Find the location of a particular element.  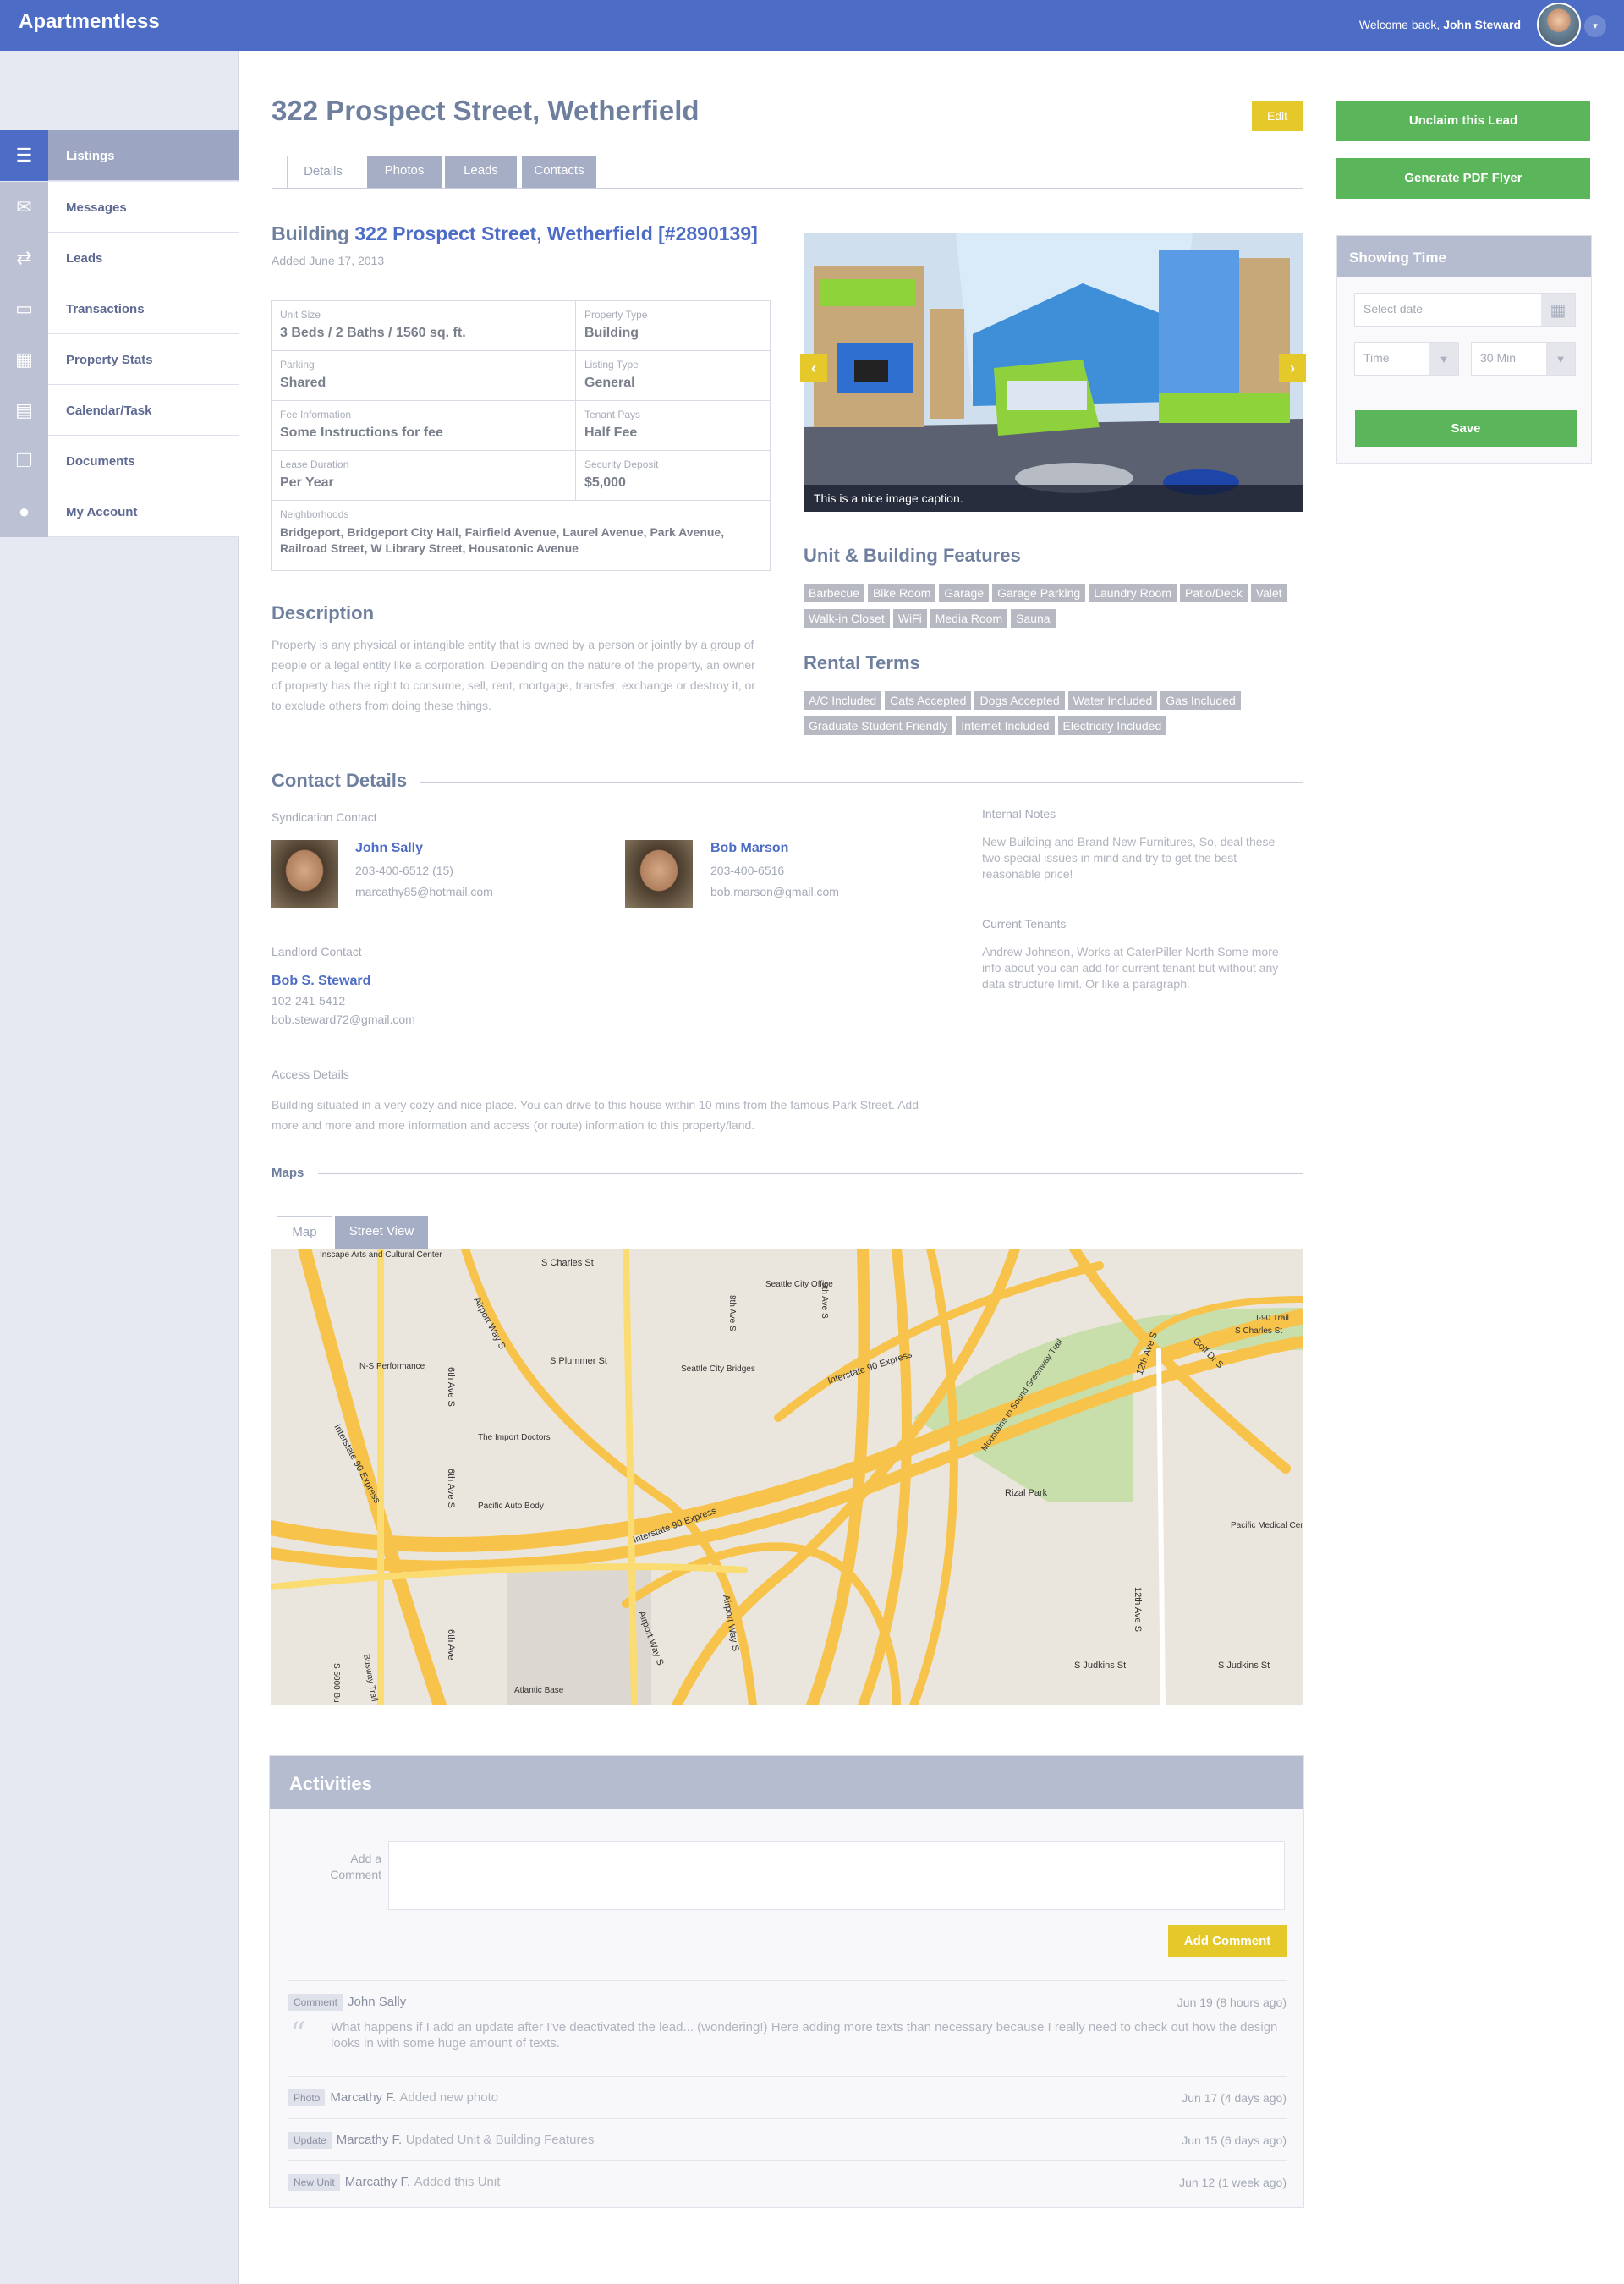

chevron-left-icon: ‹ is located at coordinates (814, 368).